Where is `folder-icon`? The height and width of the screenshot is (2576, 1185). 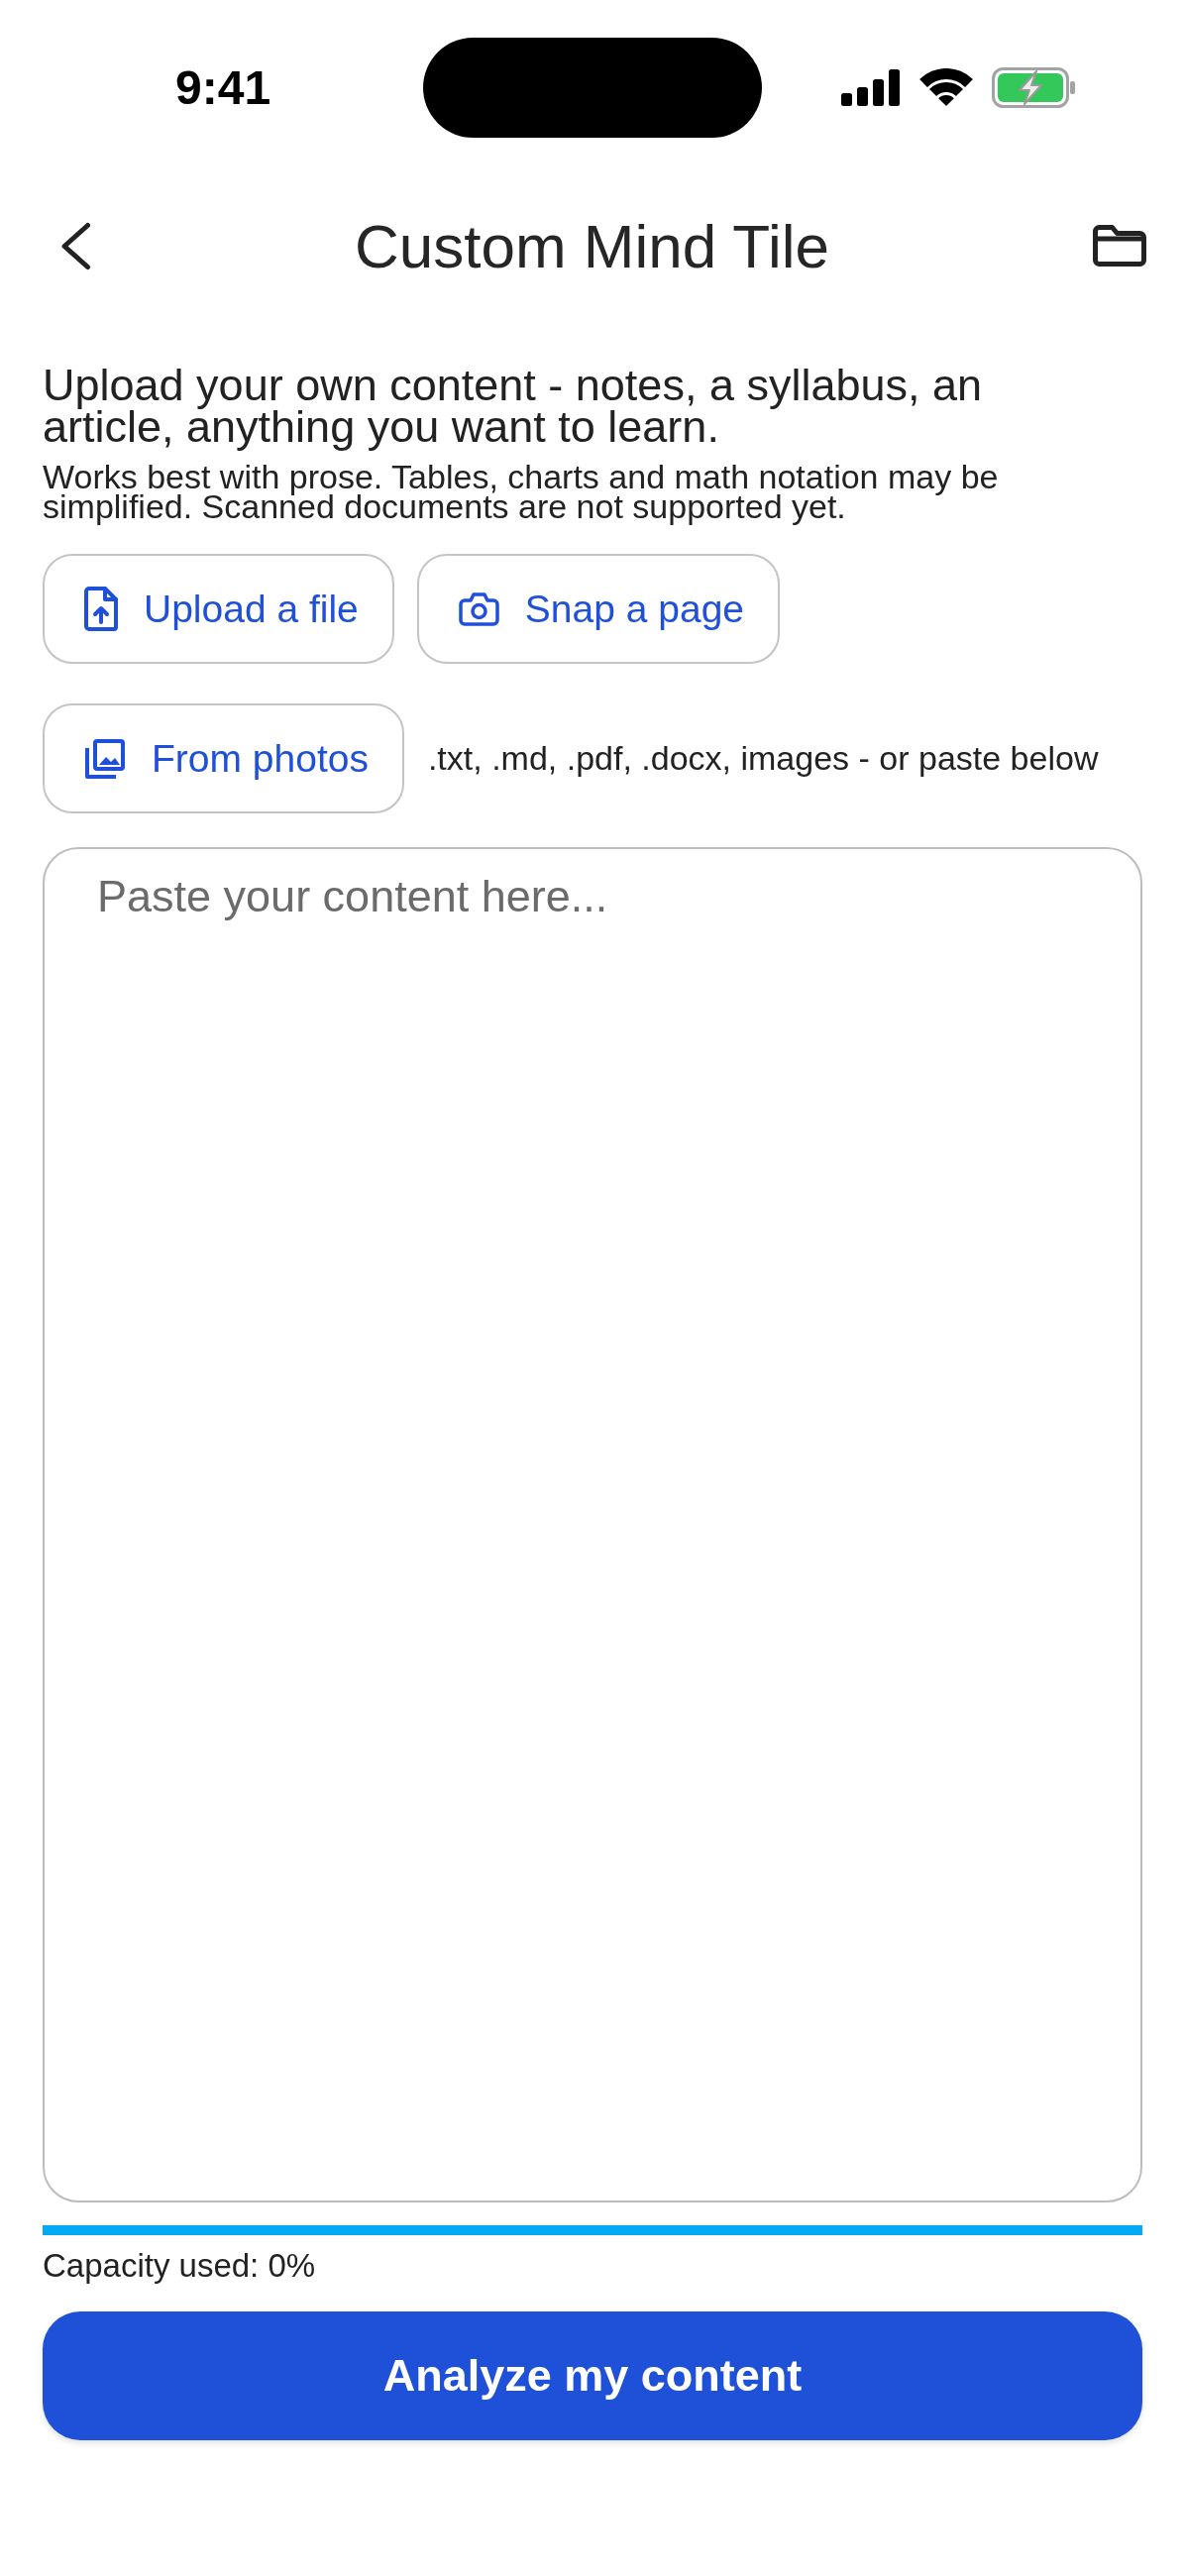 folder-icon is located at coordinates (1120, 246).